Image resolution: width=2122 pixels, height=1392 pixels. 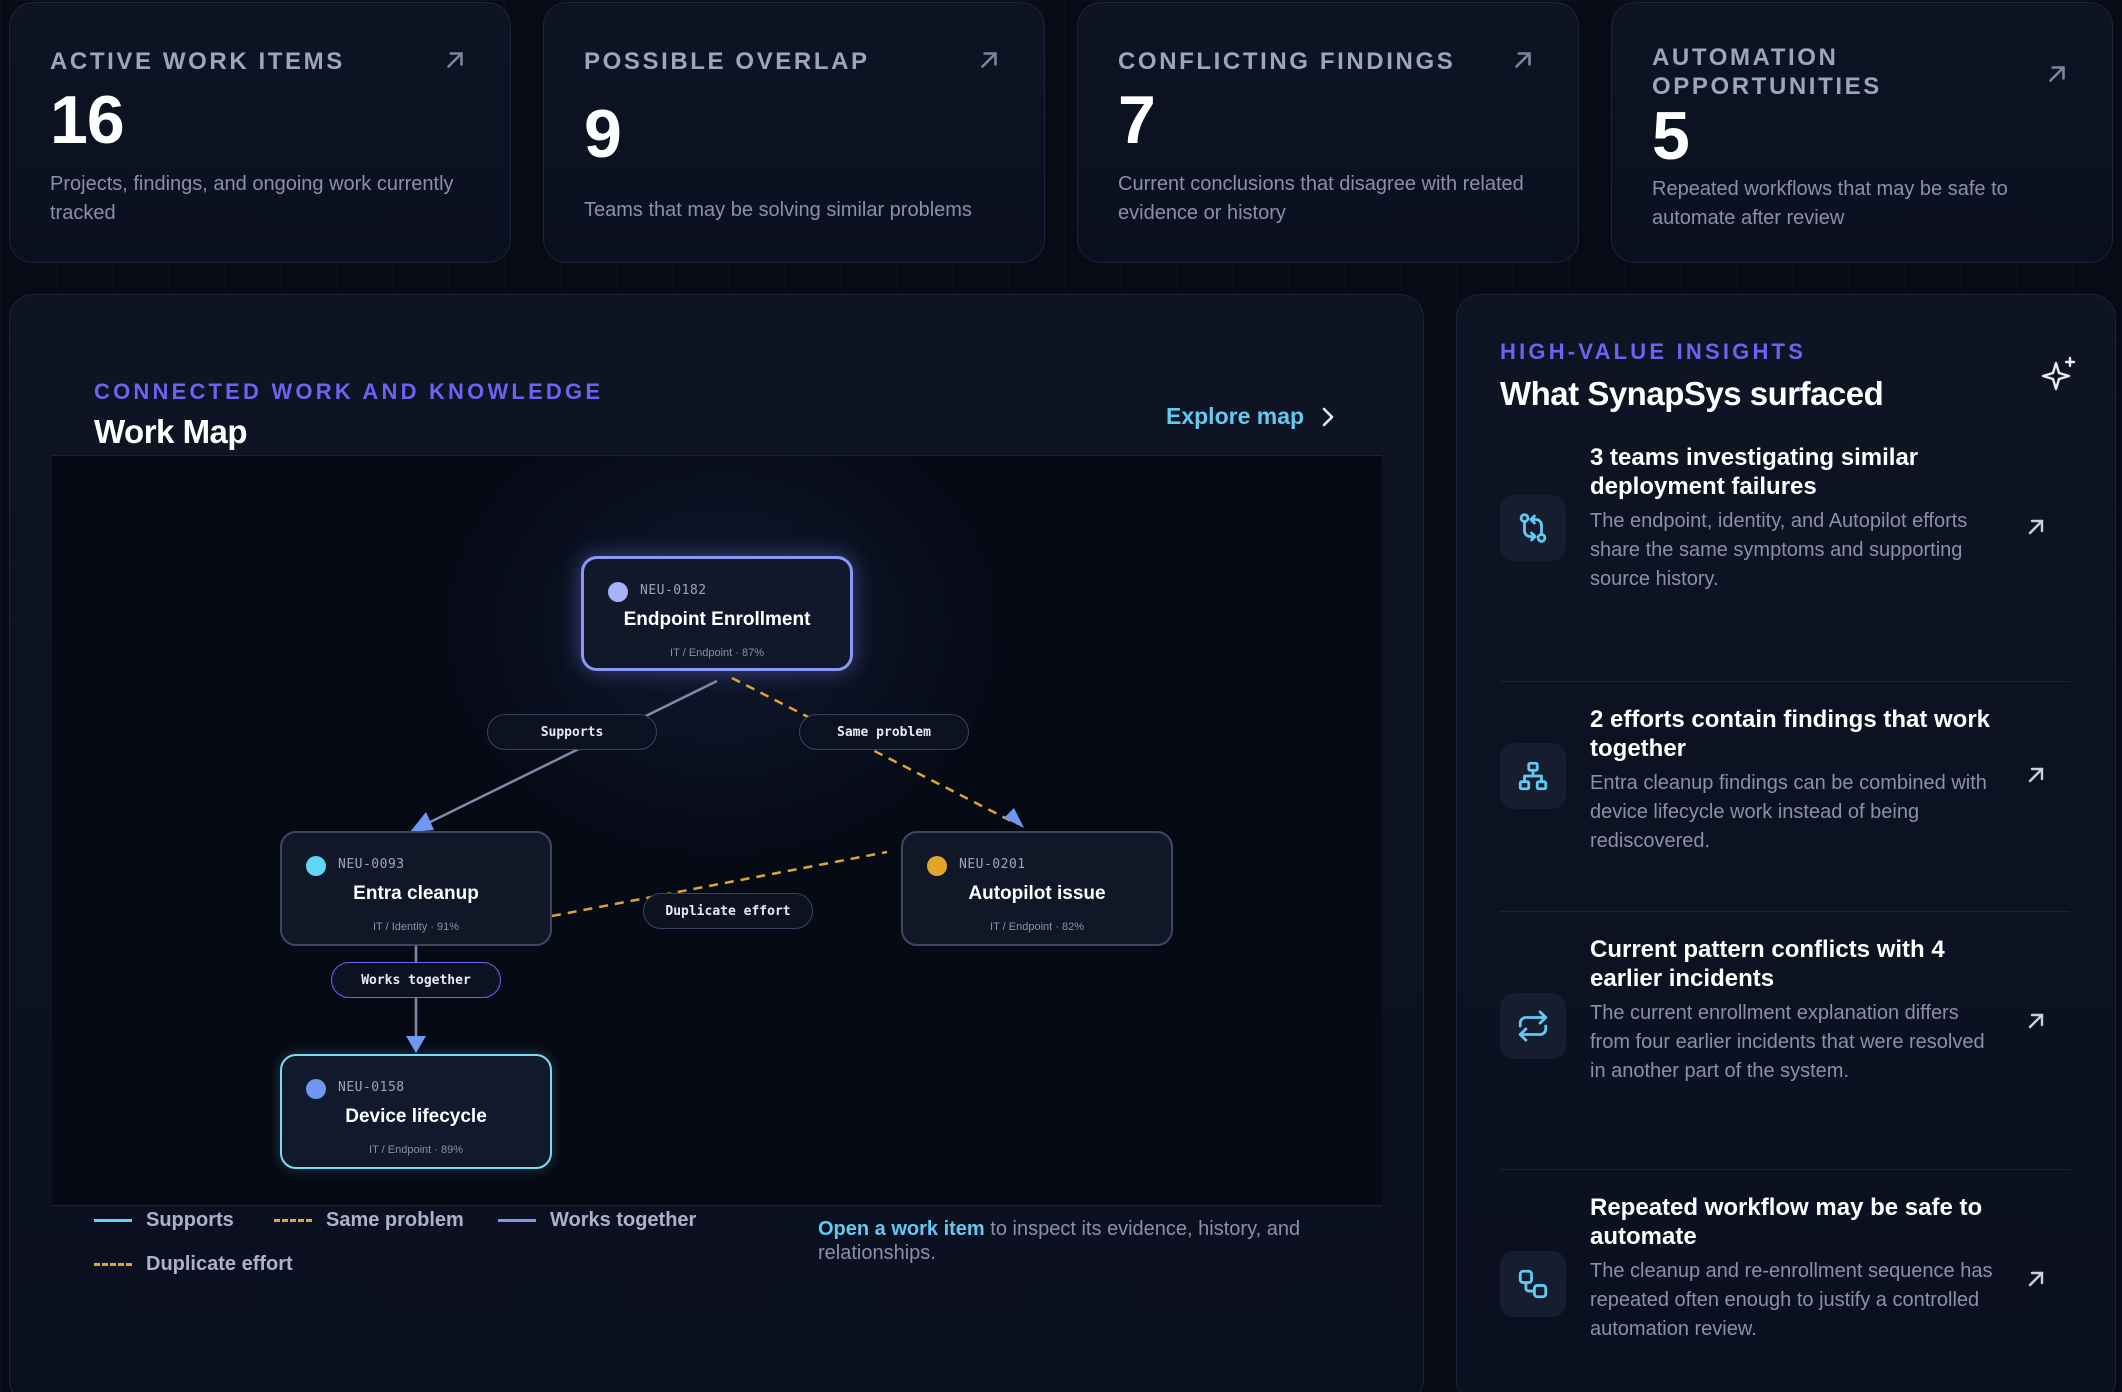 What do you see at coordinates (1533, 528) in the screenshot?
I see `git-compare-icon` at bounding box center [1533, 528].